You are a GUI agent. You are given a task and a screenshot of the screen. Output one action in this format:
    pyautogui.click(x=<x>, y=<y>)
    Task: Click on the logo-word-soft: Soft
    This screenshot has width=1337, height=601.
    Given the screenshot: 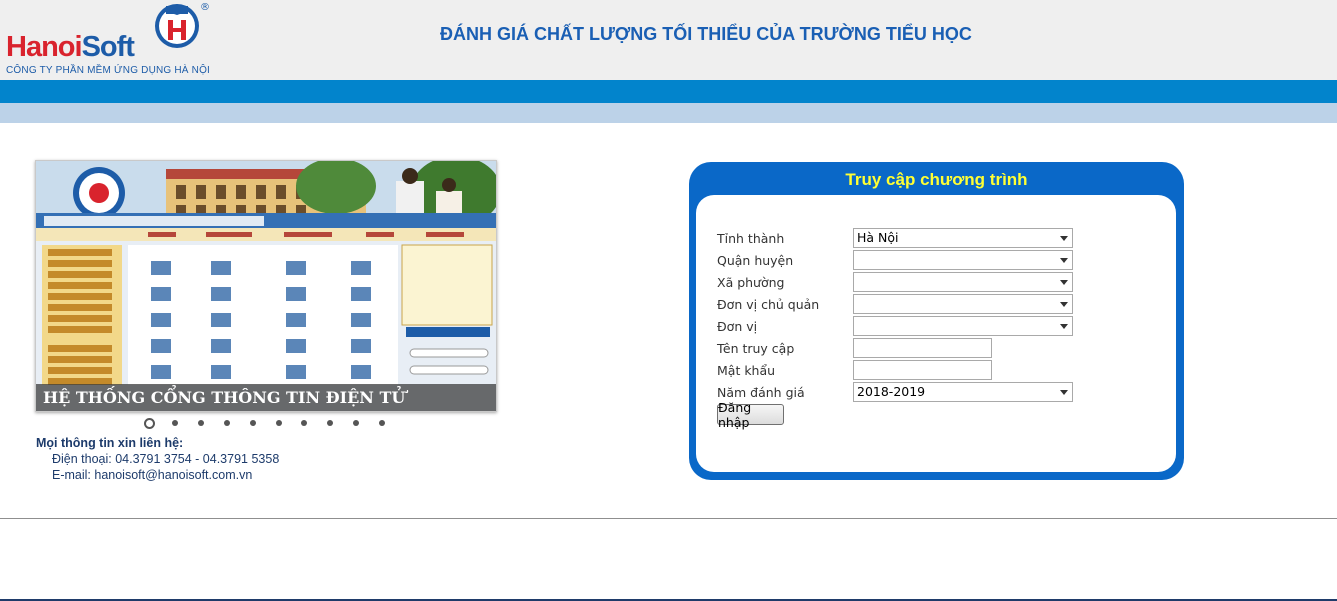 What is the action you would take?
    pyautogui.click(x=108, y=47)
    